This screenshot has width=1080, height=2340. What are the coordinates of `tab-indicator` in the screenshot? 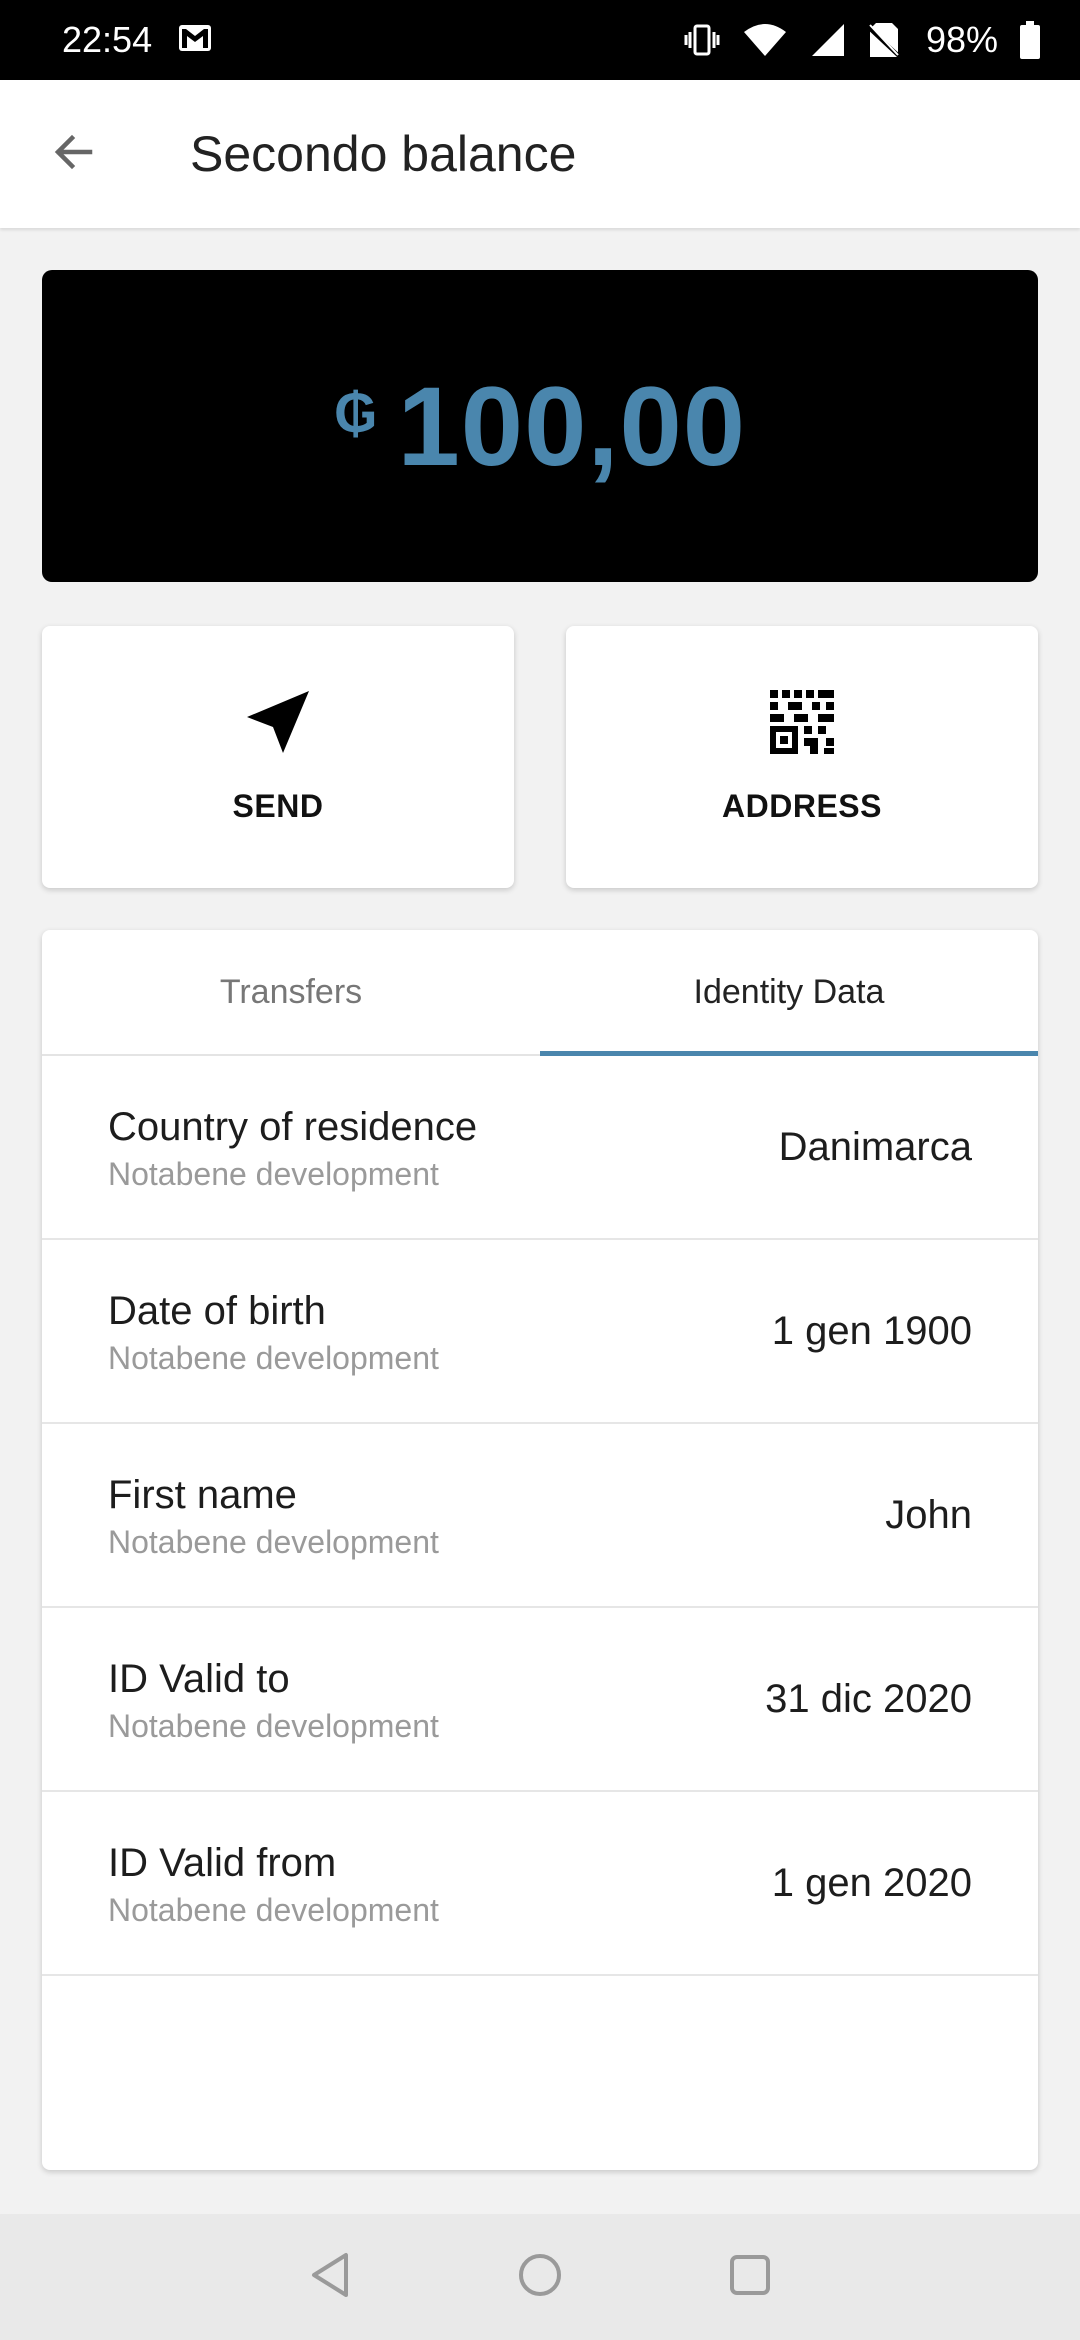 It's located at (789, 1053).